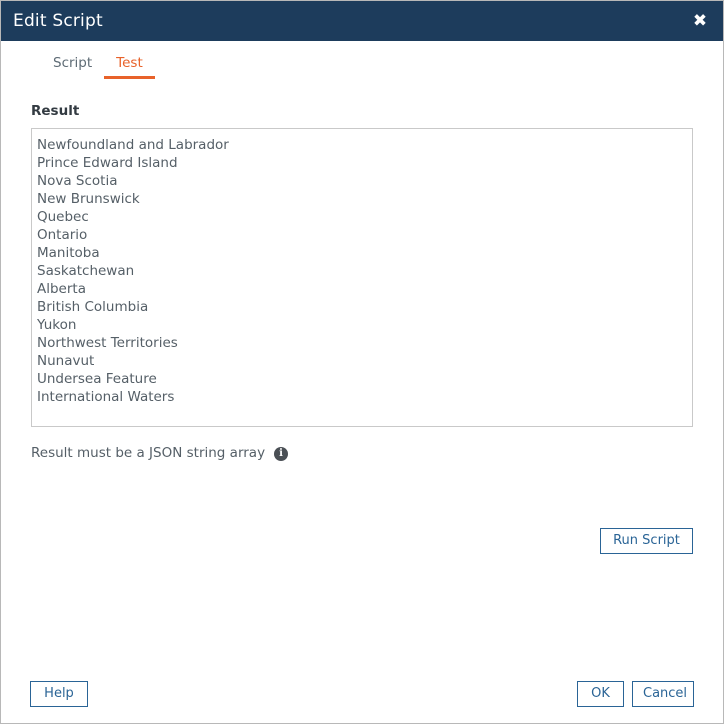  What do you see at coordinates (57, 324) in the screenshot?
I see `result-line: Yukon` at bounding box center [57, 324].